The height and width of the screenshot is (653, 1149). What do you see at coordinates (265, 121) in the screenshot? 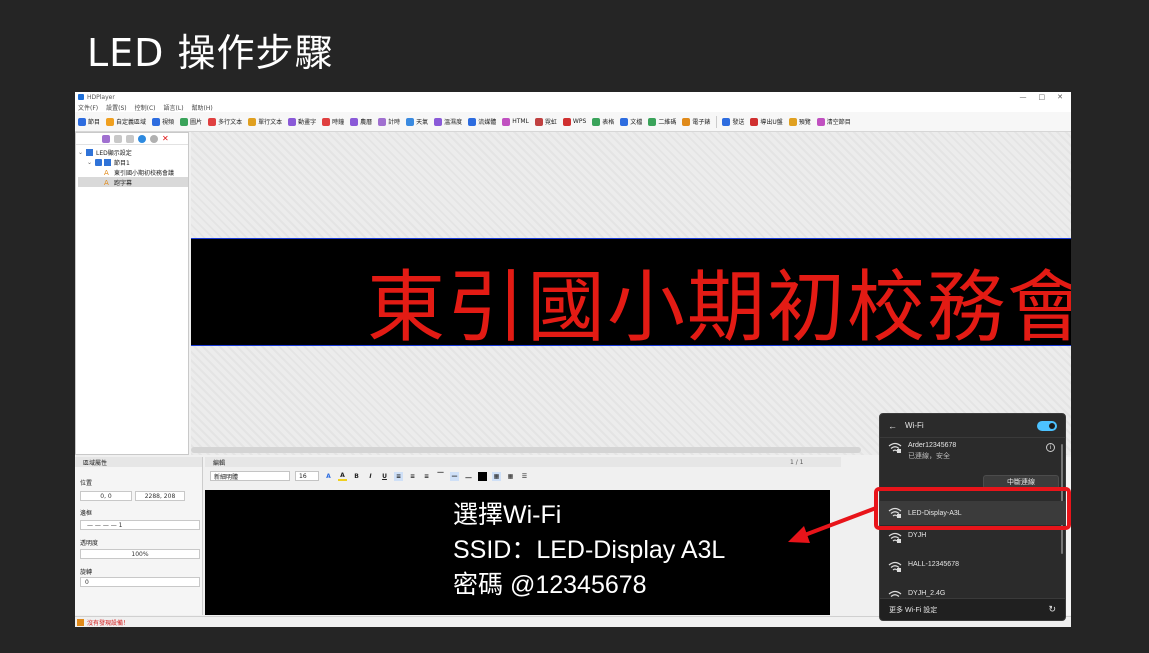
I see `toolbar-button: 單行文本` at bounding box center [265, 121].